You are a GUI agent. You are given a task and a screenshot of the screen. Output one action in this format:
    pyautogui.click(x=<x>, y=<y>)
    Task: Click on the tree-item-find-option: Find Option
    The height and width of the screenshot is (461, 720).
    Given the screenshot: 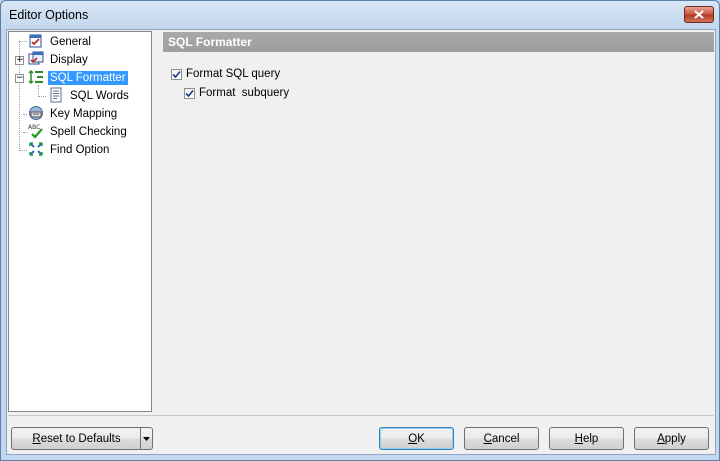 What is the action you would take?
    pyautogui.click(x=79, y=149)
    